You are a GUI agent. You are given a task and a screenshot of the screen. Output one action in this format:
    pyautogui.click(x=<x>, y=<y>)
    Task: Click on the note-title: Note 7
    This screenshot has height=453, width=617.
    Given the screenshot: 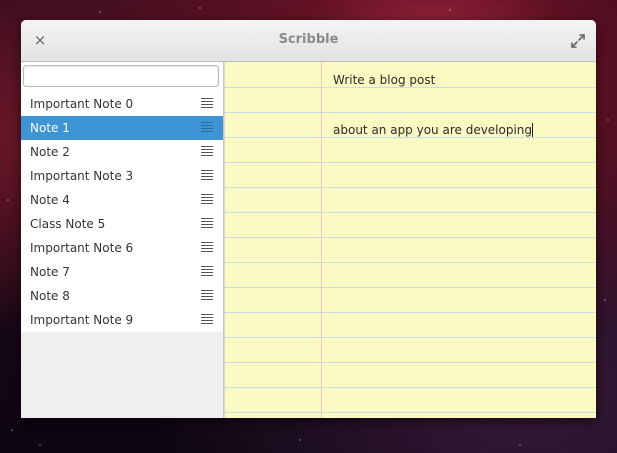 What is the action you would take?
    pyautogui.click(x=50, y=272)
    